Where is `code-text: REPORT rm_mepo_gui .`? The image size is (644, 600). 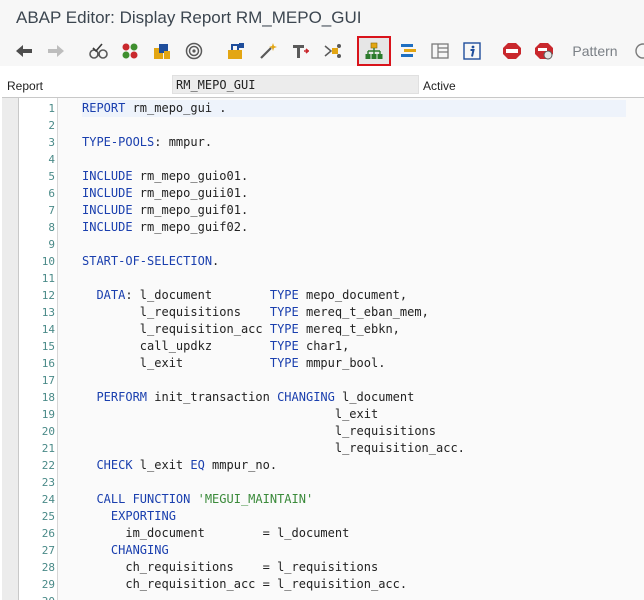 code-text: REPORT rm_mepo_gui . is located at coordinates (154, 108).